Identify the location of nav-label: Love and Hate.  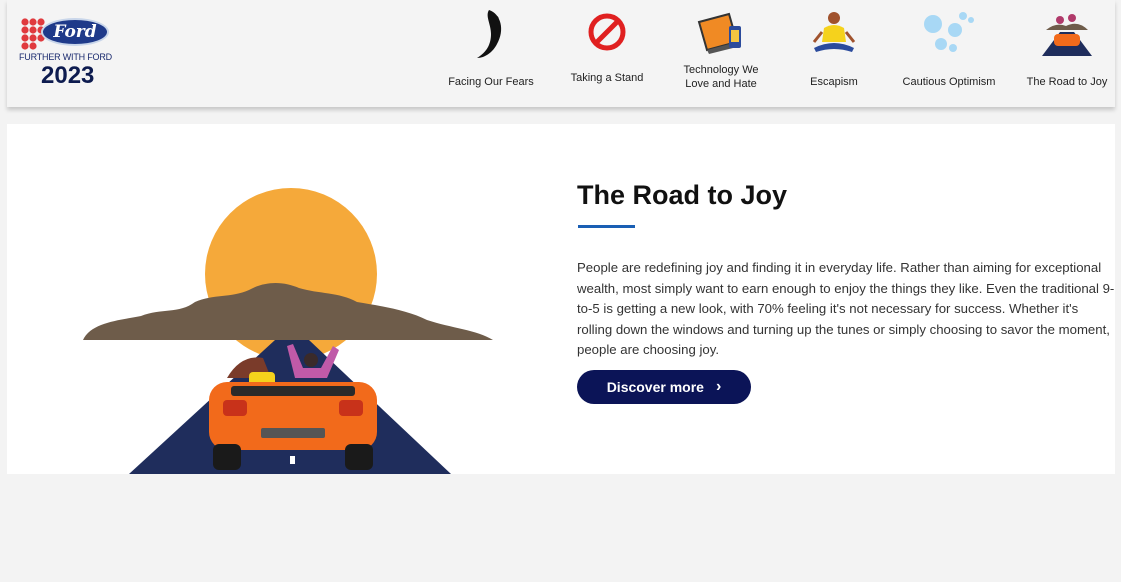
(721, 84).